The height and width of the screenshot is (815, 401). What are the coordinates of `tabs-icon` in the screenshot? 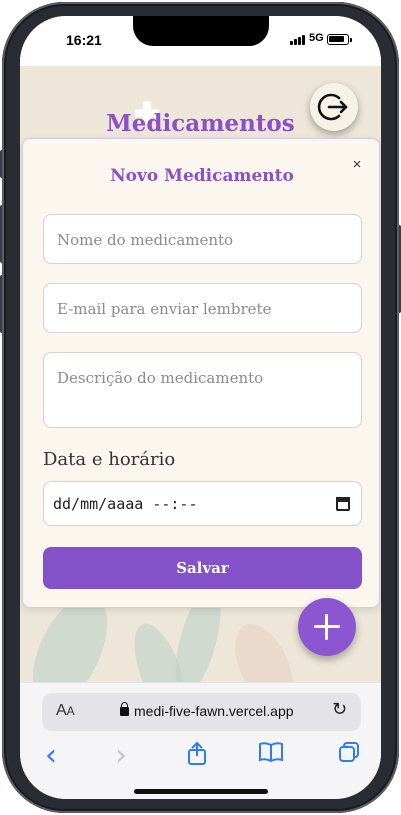 It's located at (349, 752).